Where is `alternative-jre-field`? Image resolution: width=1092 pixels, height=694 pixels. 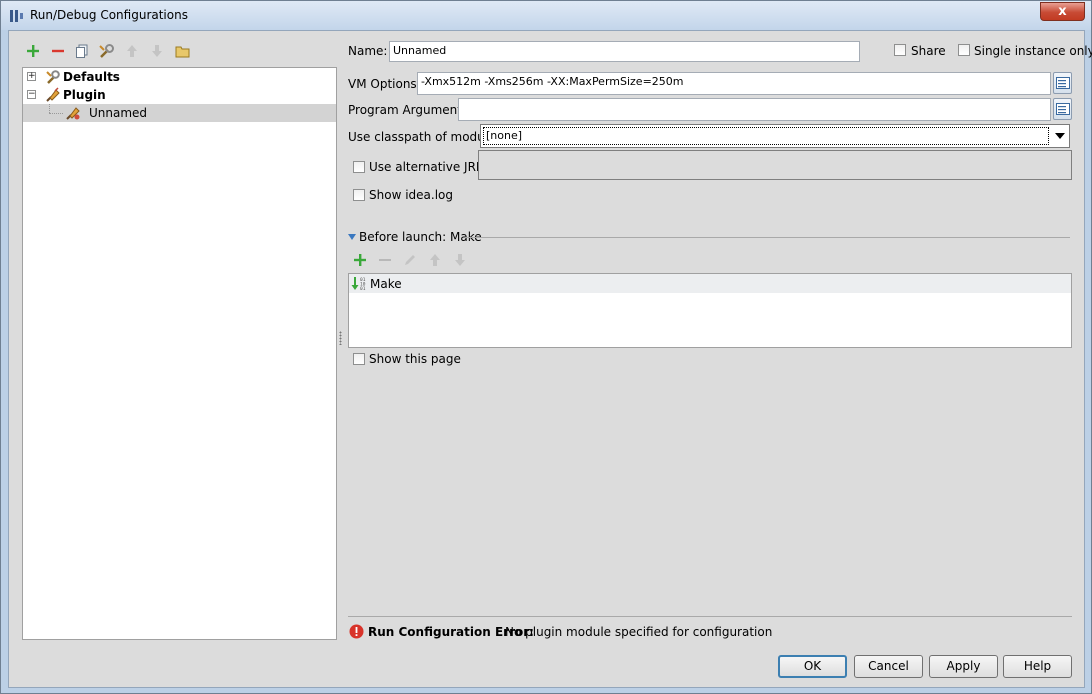
alternative-jre-field is located at coordinates (775, 165).